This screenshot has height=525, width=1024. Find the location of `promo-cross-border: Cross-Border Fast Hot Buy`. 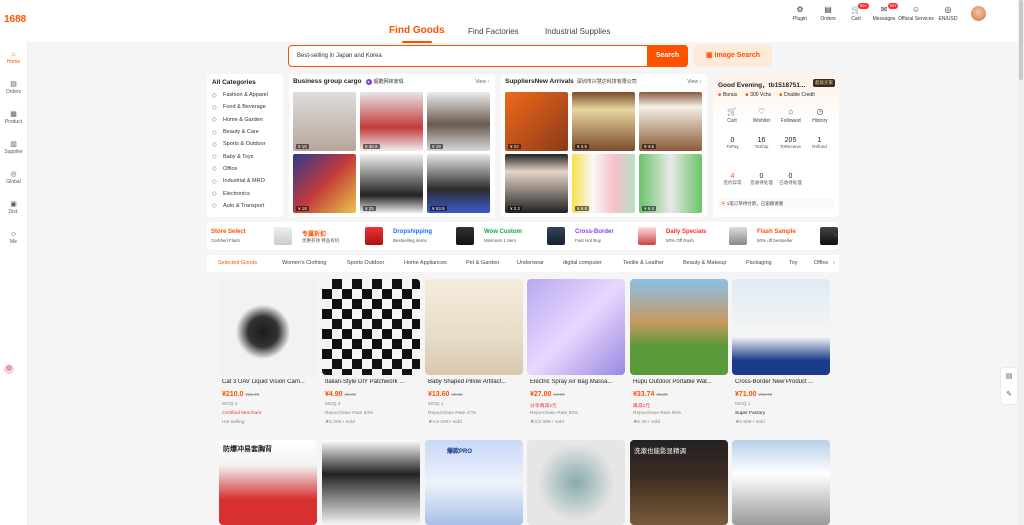

promo-cross-border: Cross-Border Fast Hot Buy is located at coordinates (616, 236).